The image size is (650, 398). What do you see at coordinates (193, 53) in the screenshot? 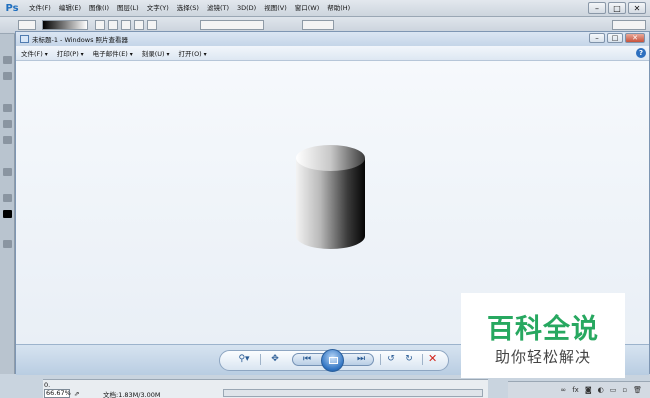
I see `menu-open: 打开(O)` at bounding box center [193, 53].